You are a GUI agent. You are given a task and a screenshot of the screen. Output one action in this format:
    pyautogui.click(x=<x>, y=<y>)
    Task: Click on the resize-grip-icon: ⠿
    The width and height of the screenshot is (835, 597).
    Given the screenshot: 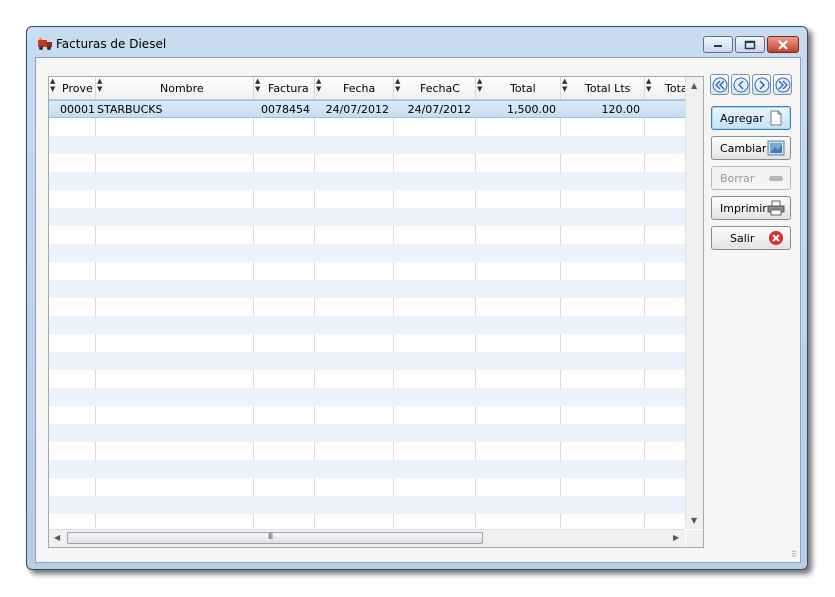 What is the action you would take?
    pyautogui.click(x=794, y=554)
    